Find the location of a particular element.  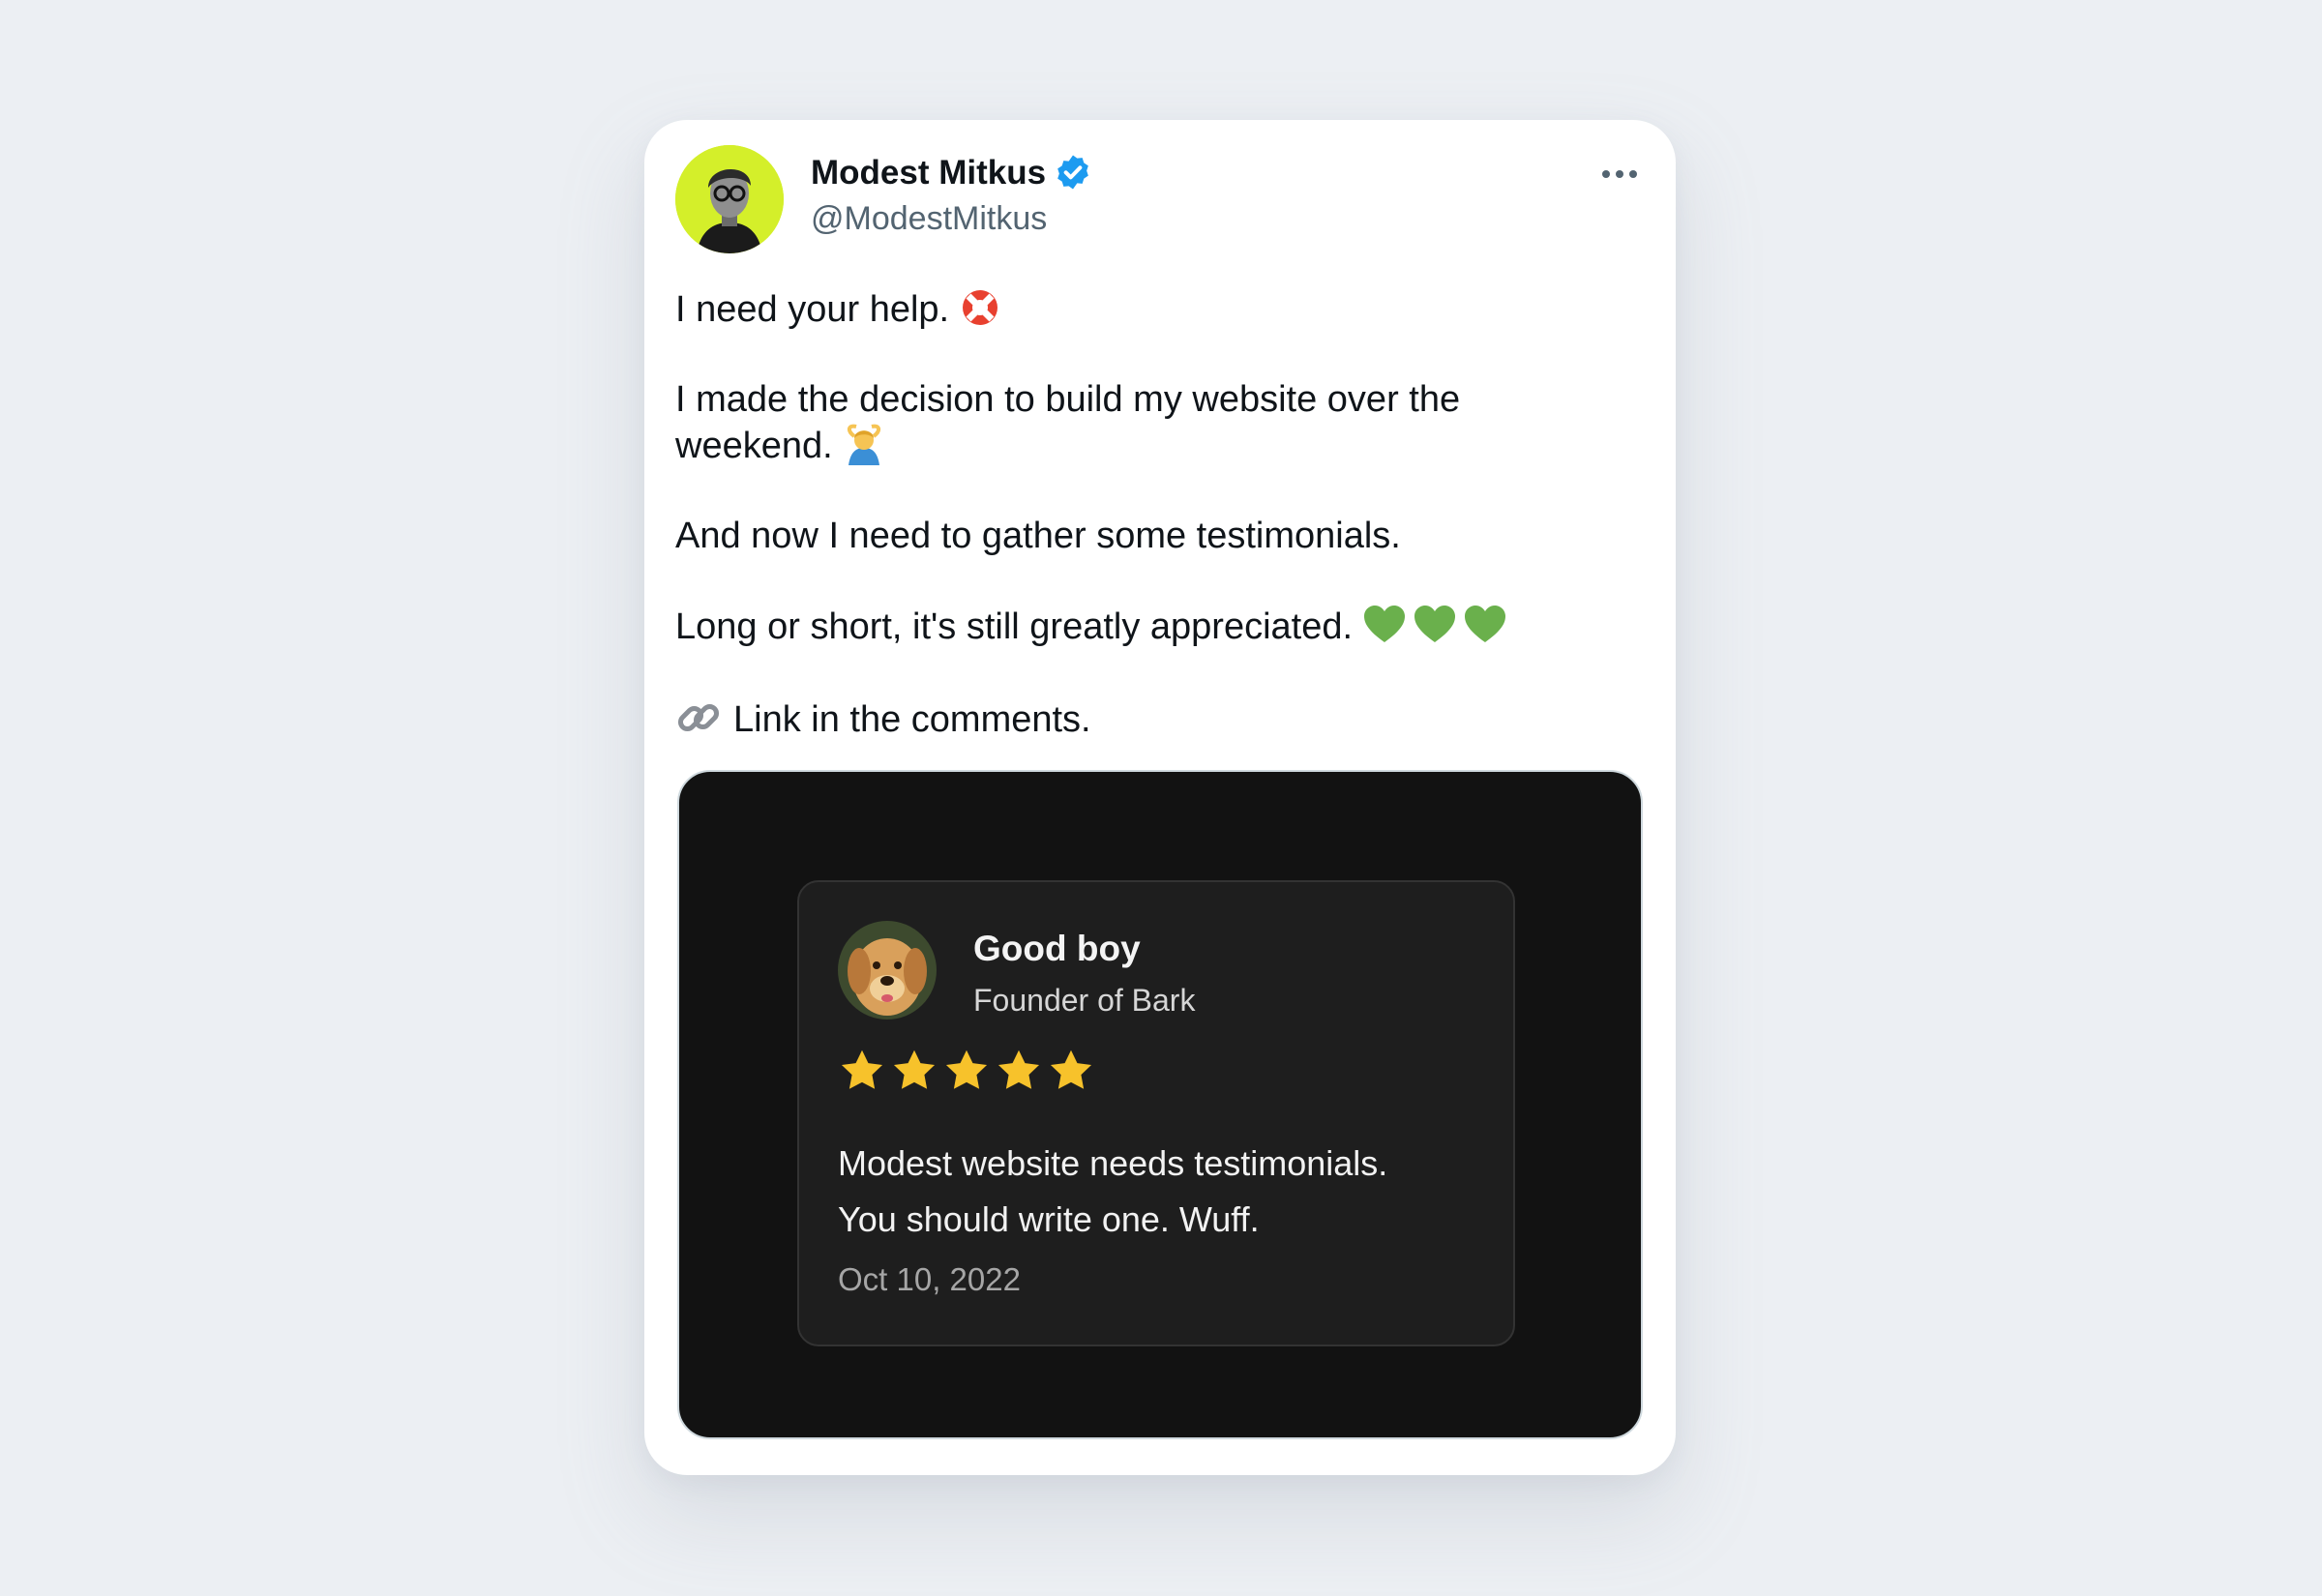

tweet-line-1: I need your help. is located at coordinates (1159, 309).